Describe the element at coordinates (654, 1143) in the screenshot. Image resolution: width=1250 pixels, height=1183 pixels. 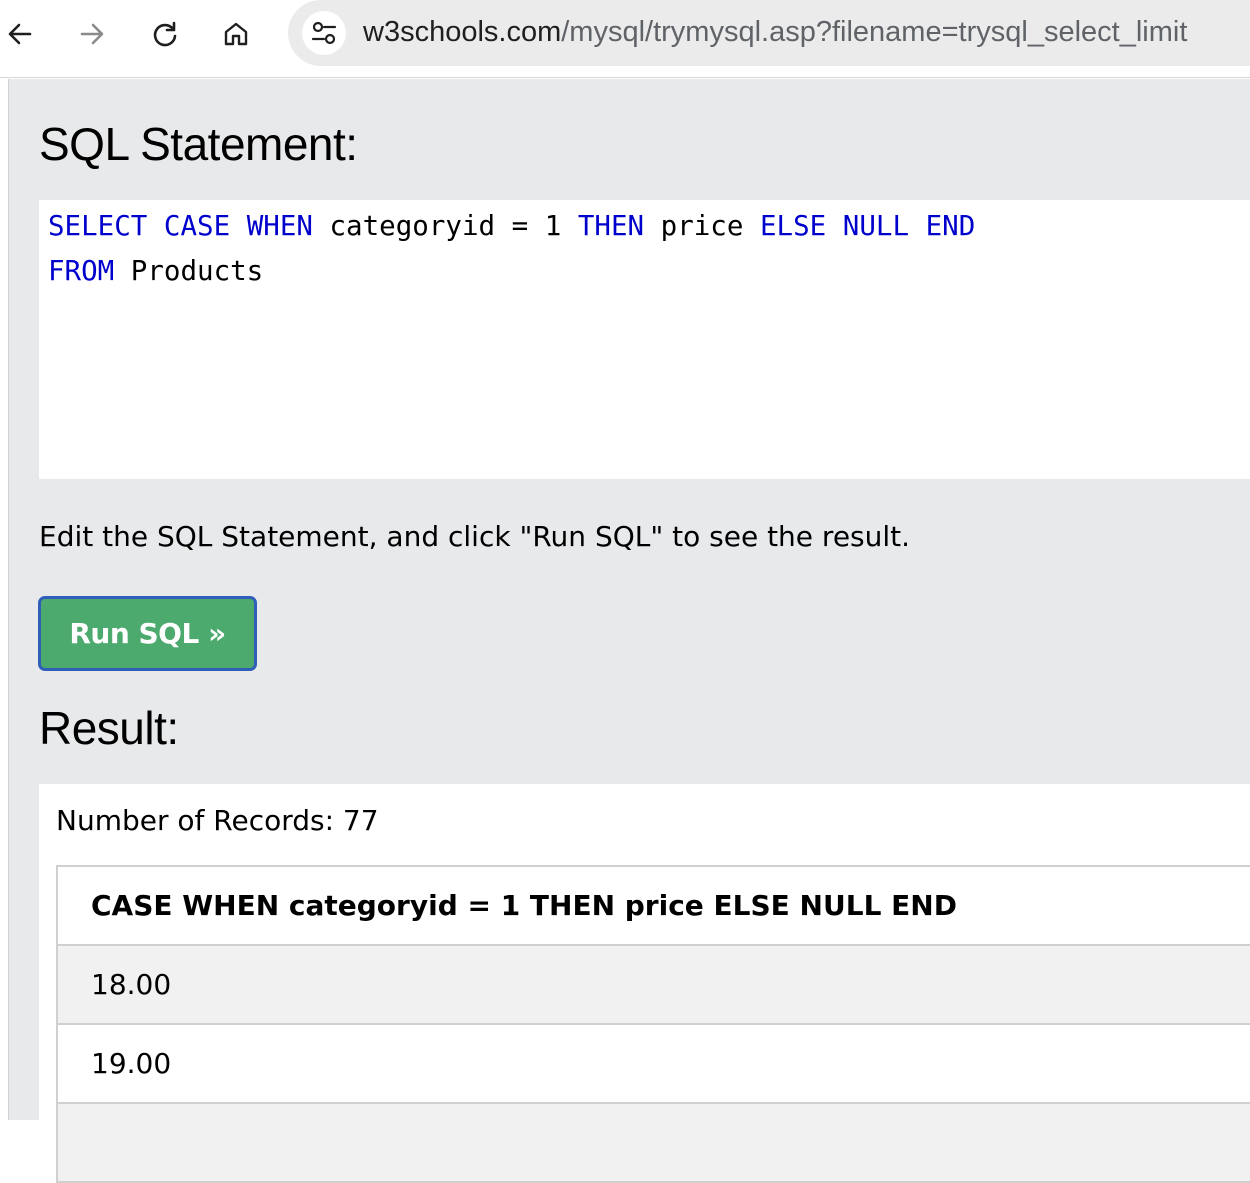
I see `table-row` at that location.